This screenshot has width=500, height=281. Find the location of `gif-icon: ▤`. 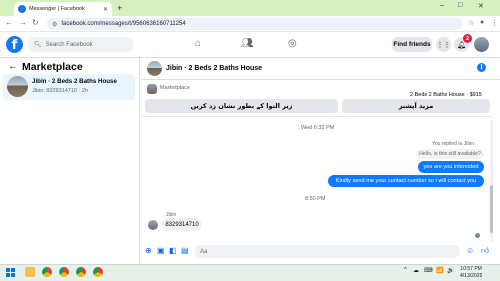

gif-icon: ▤ is located at coordinates (185, 250).